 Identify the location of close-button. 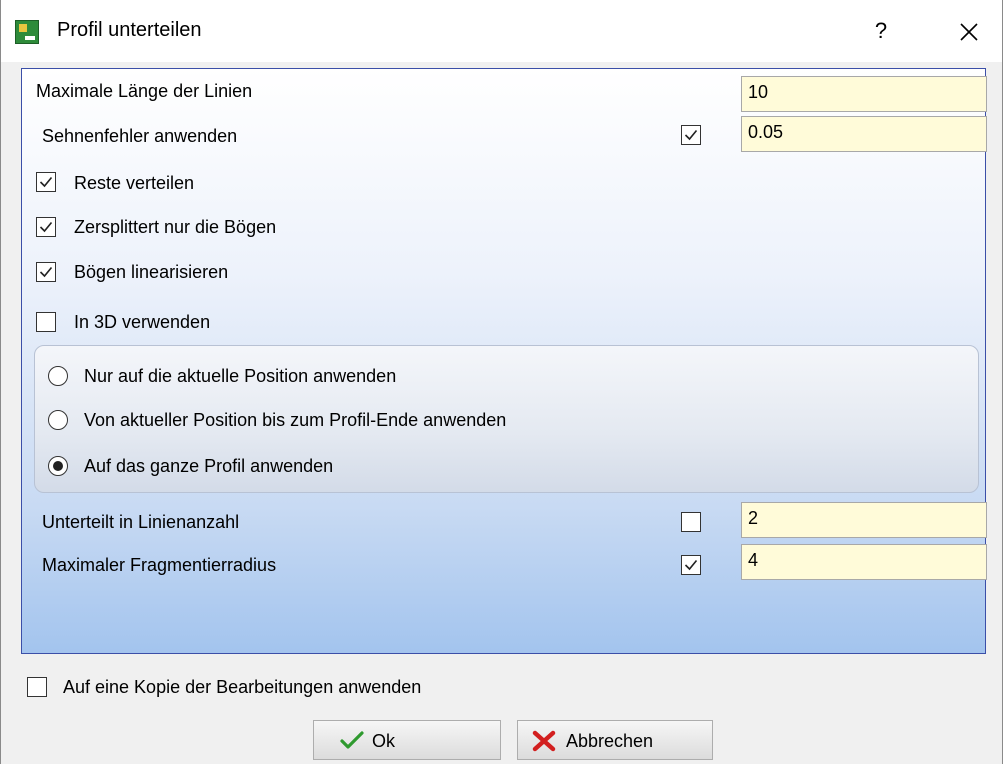
(969, 31).